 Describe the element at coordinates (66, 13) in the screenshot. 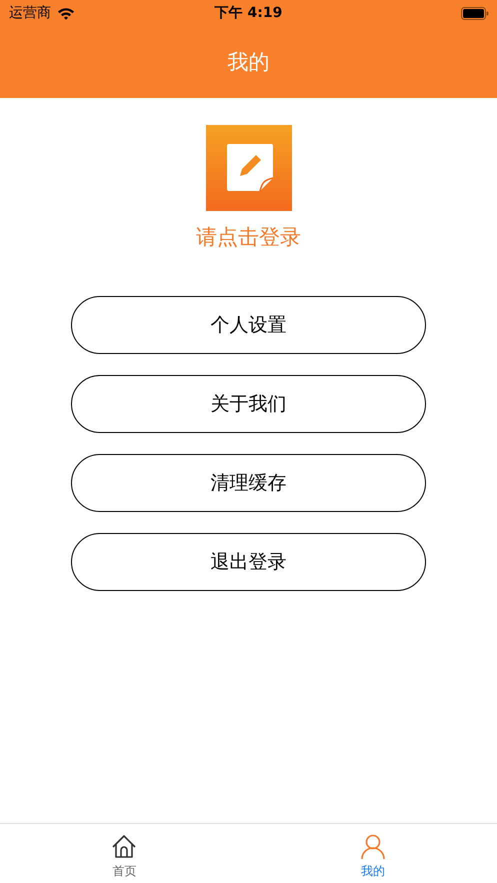

I see `wifi-icon` at that location.